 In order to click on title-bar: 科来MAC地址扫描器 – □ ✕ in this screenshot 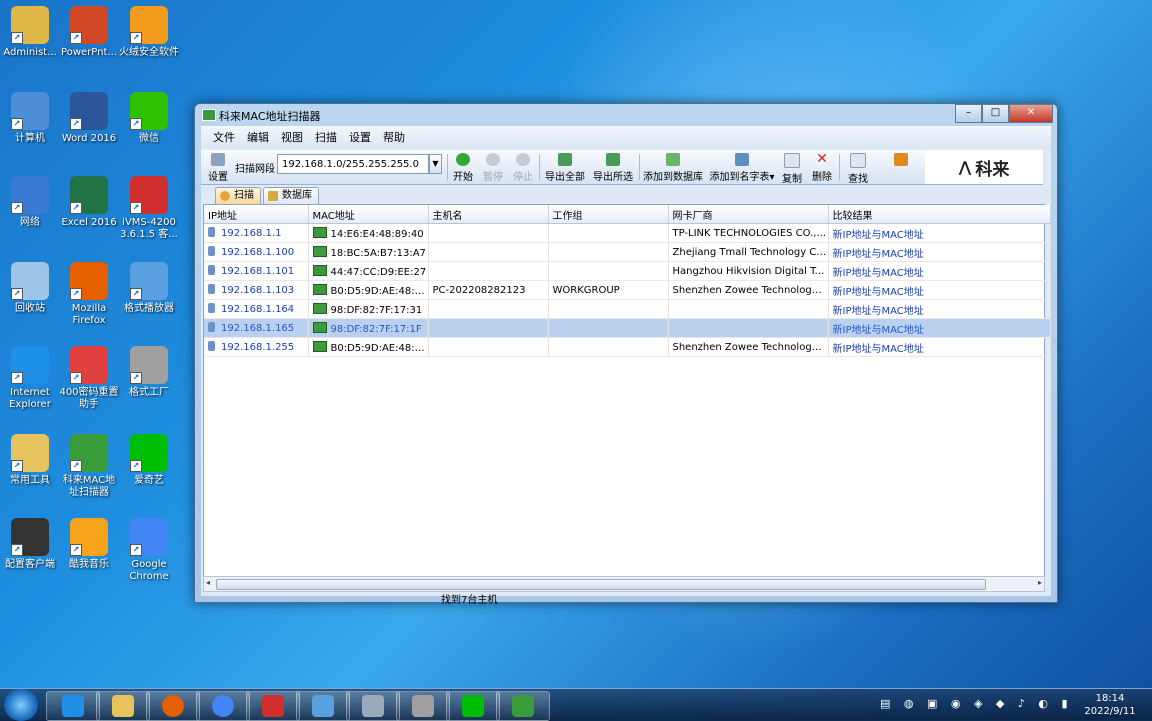, I will do `click(626, 115)`.